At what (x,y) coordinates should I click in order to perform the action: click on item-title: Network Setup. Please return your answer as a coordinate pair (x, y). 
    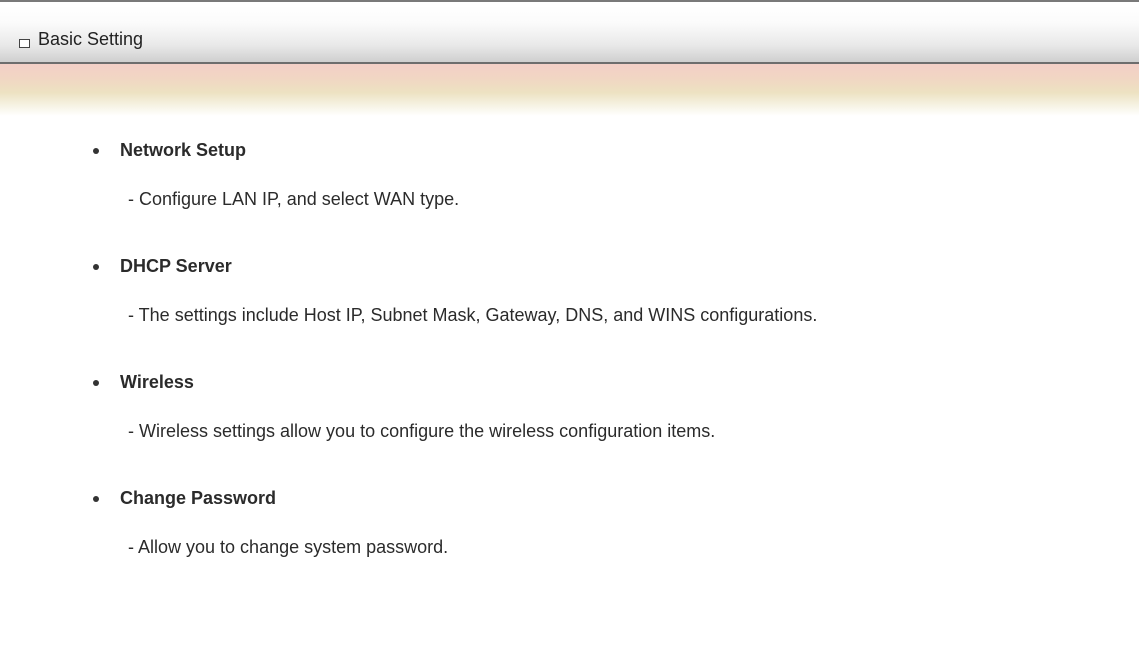
    Looking at the image, I should click on (183, 150).